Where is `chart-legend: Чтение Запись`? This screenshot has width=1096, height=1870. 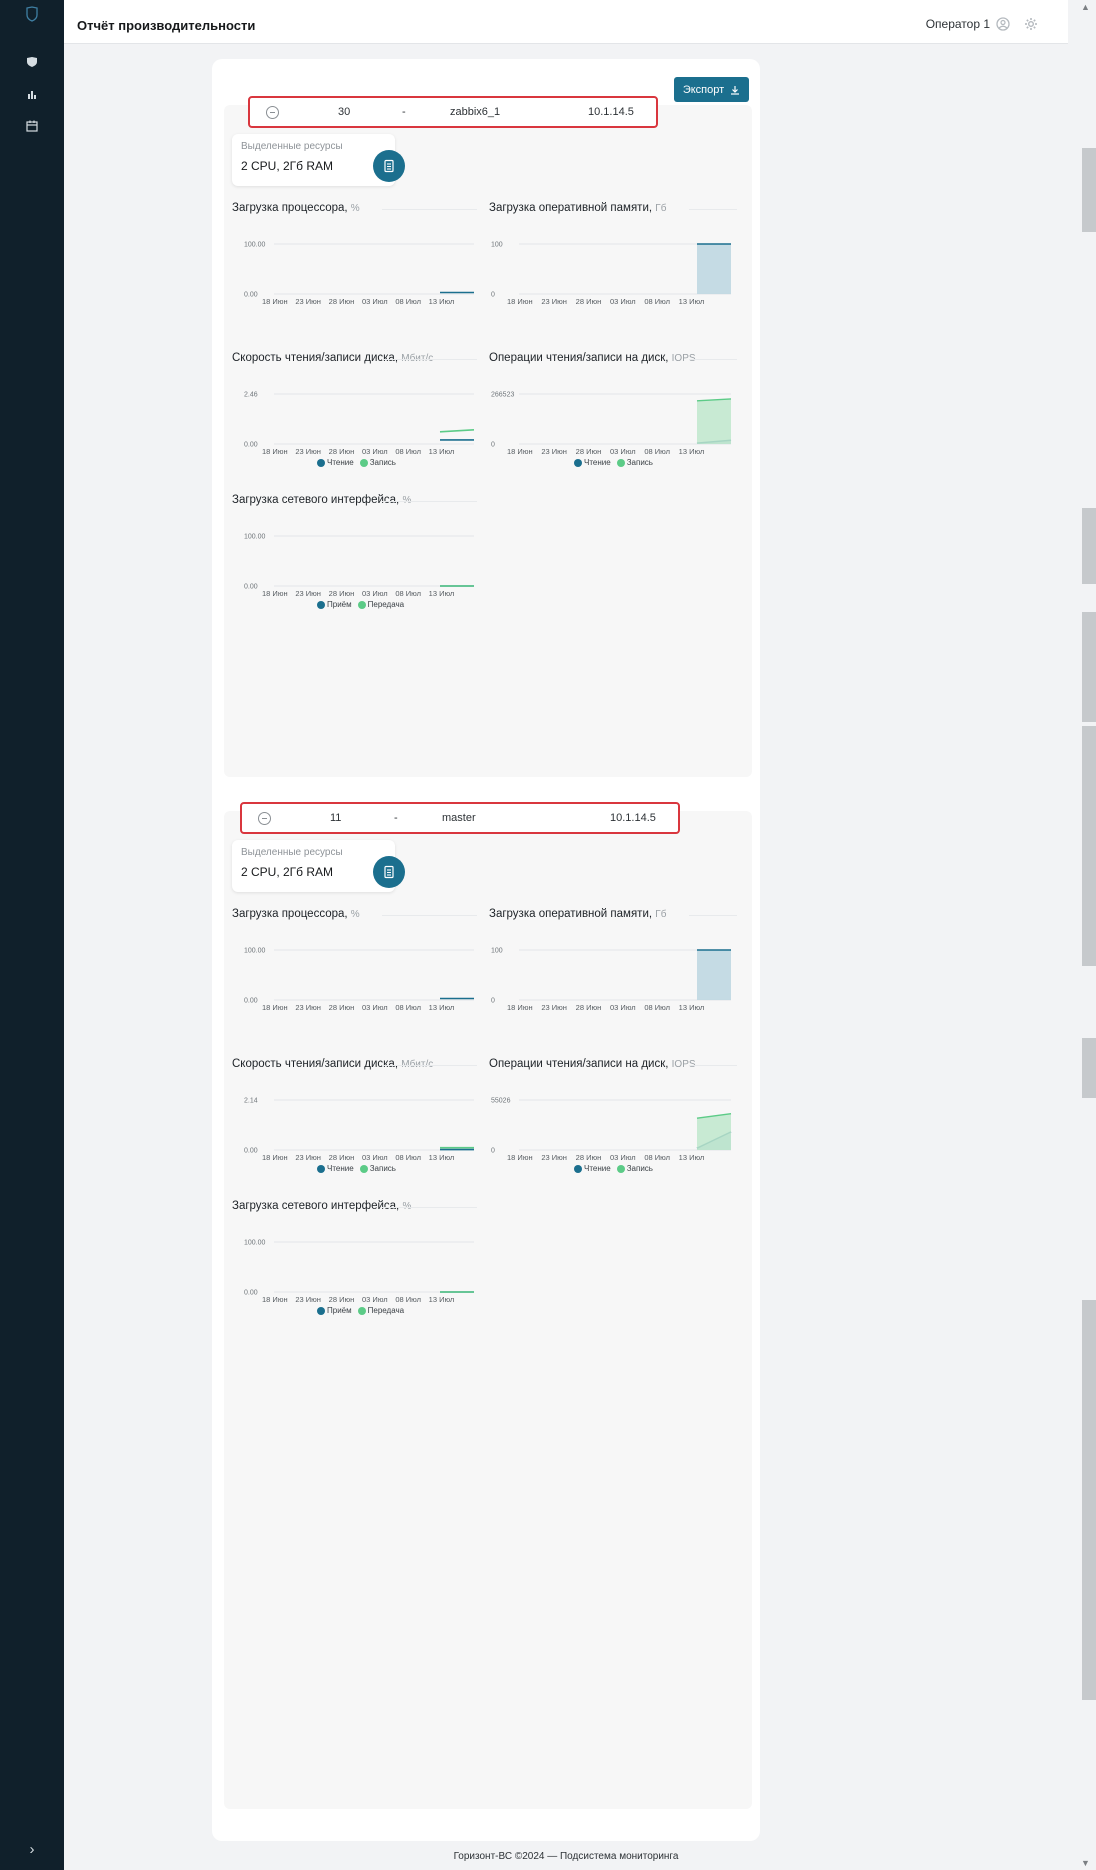
chart-legend: Чтение Запись is located at coordinates (613, 1168).